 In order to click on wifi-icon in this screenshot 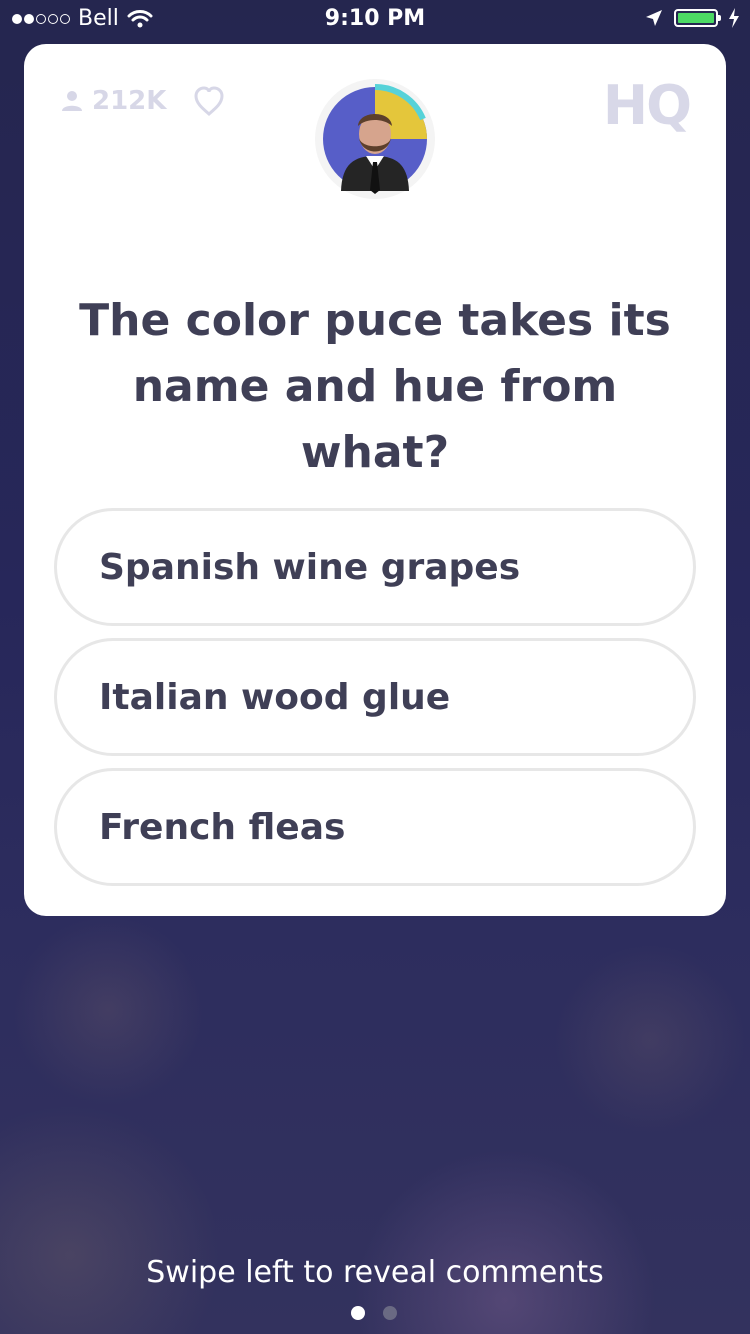, I will do `click(140, 19)`.